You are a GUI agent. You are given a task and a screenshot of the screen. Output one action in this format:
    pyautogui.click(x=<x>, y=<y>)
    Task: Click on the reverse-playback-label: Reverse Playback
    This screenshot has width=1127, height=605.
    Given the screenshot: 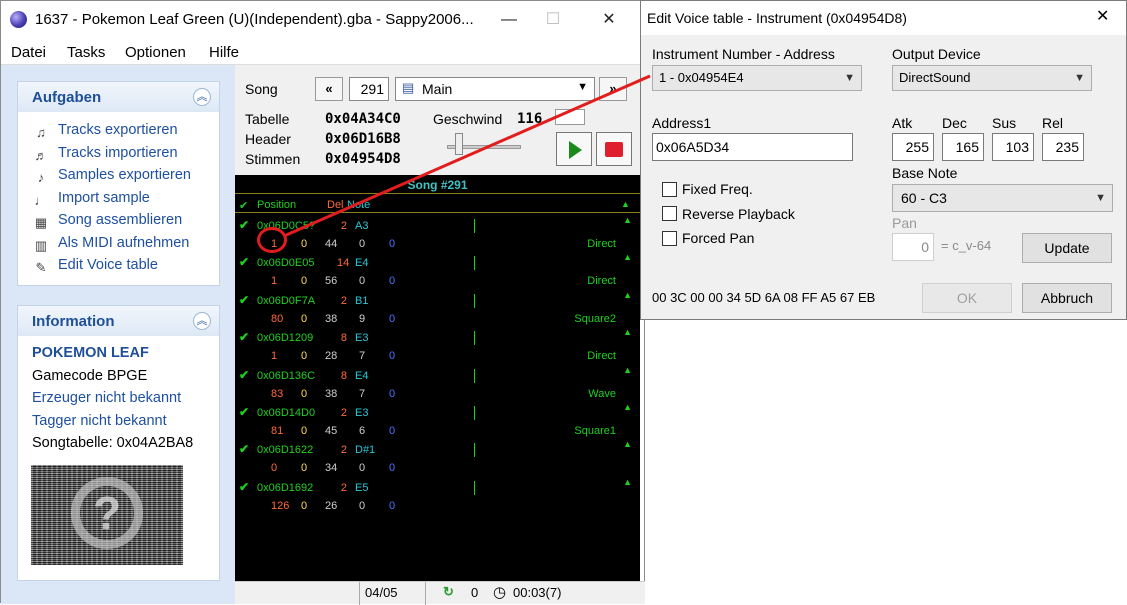 What is the action you would take?
    pyautogui.click(x=738, y=214)
    